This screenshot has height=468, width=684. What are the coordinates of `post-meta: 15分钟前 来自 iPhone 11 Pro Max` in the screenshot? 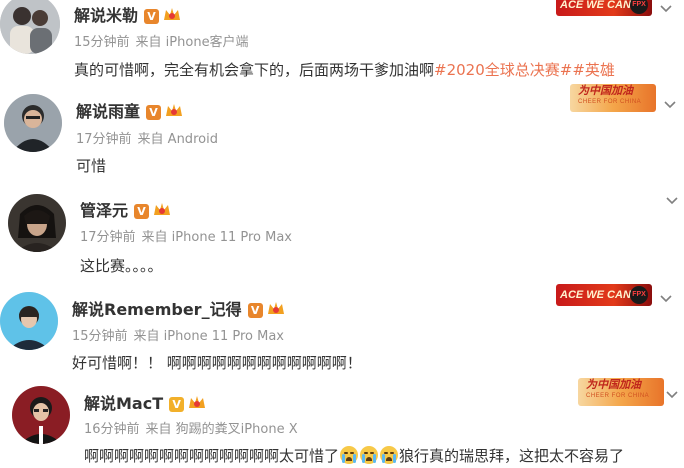 It's located at (178, 337).